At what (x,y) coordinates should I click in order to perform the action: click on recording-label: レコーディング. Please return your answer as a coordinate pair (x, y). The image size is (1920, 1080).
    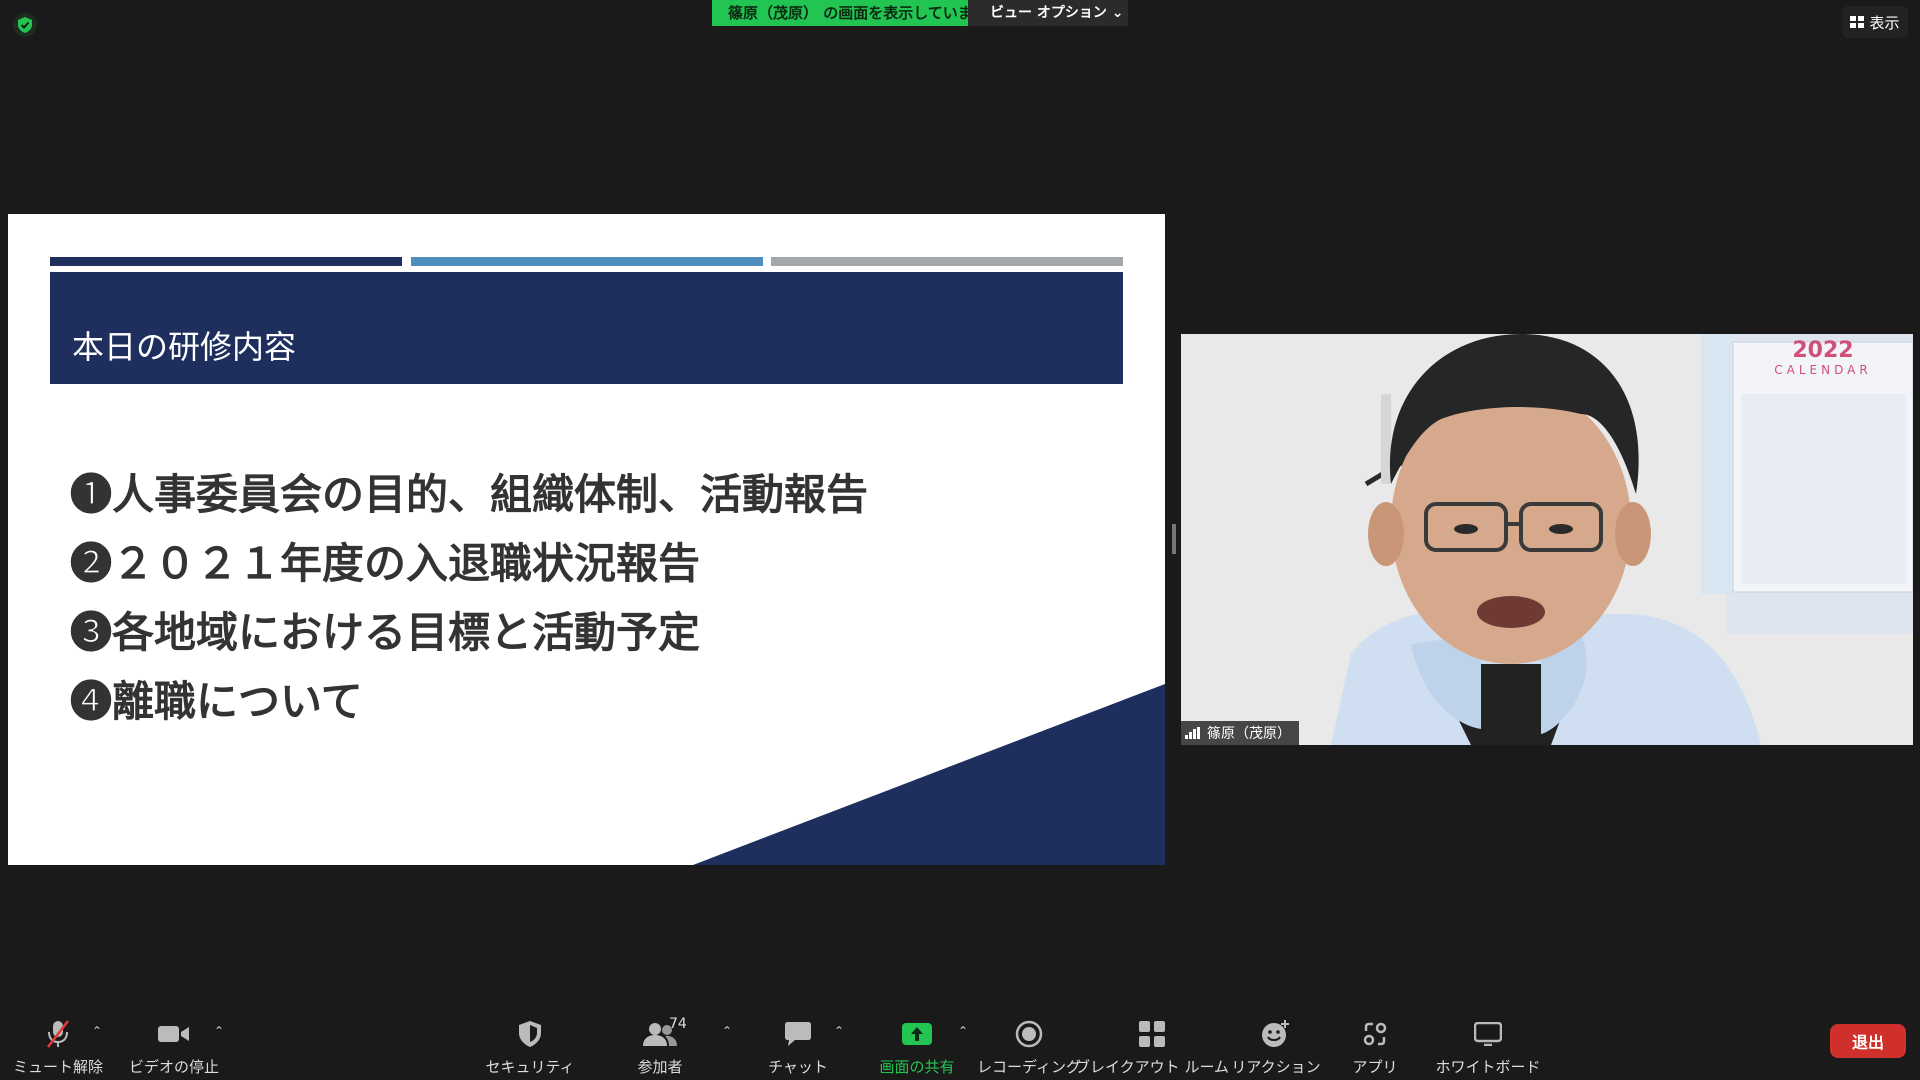
    Looking at the image, I should click on (1029, 1067).